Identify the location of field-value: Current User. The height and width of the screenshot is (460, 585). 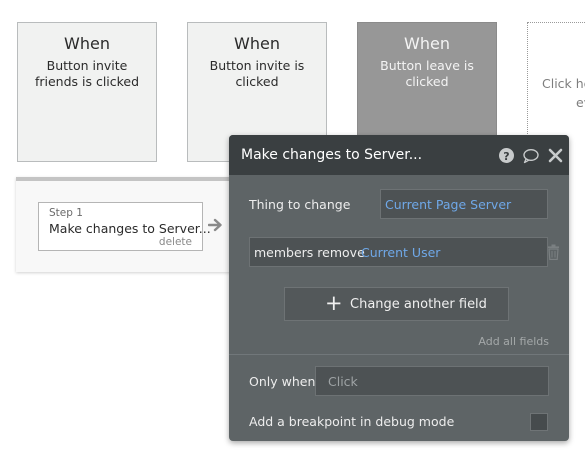
(400, 252).